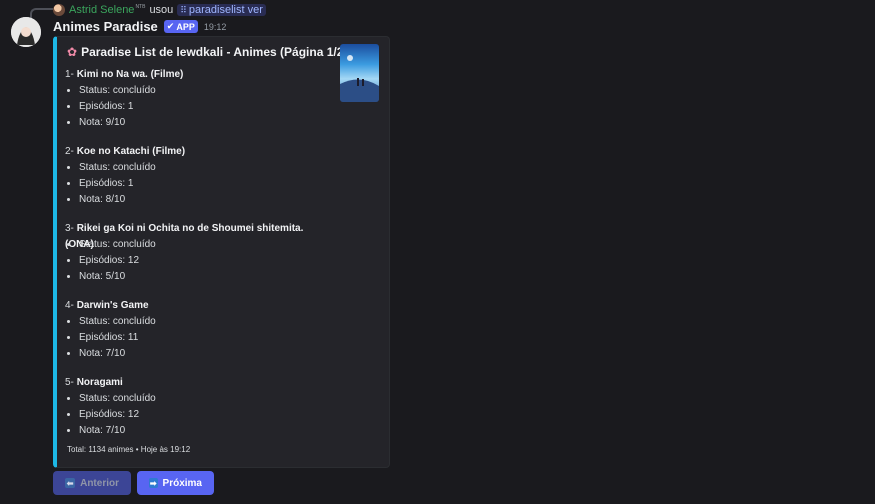 The height and width of the screenshot is (504, 875). Describe the element at coordinates (129, 449) in the screenshot. I see `embed-footer: Total: 1134 animes • Hoje às 19:12` at that location.